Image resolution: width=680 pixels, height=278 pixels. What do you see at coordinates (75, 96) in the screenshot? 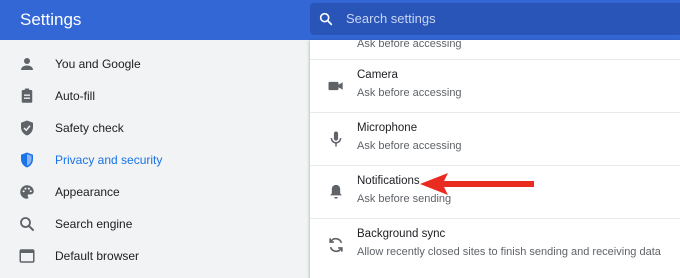
I see `sidebar-item-label: Auto-fill` at bounding box center [75, 96].